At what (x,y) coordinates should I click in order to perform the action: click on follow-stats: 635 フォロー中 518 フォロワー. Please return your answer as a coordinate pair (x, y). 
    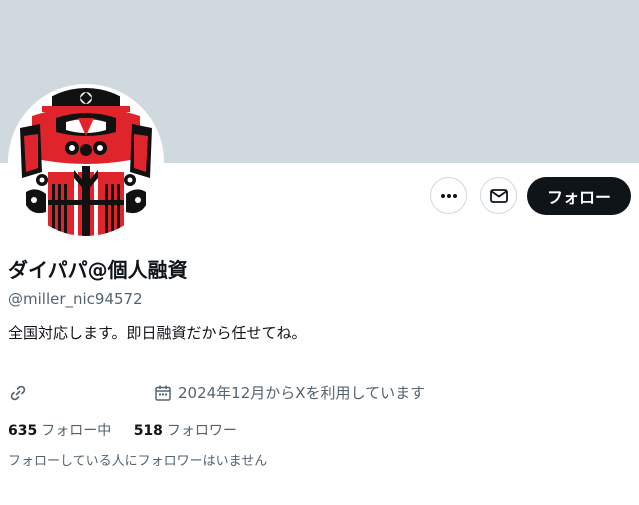
    Looking at the image, I should click on (131, 431).